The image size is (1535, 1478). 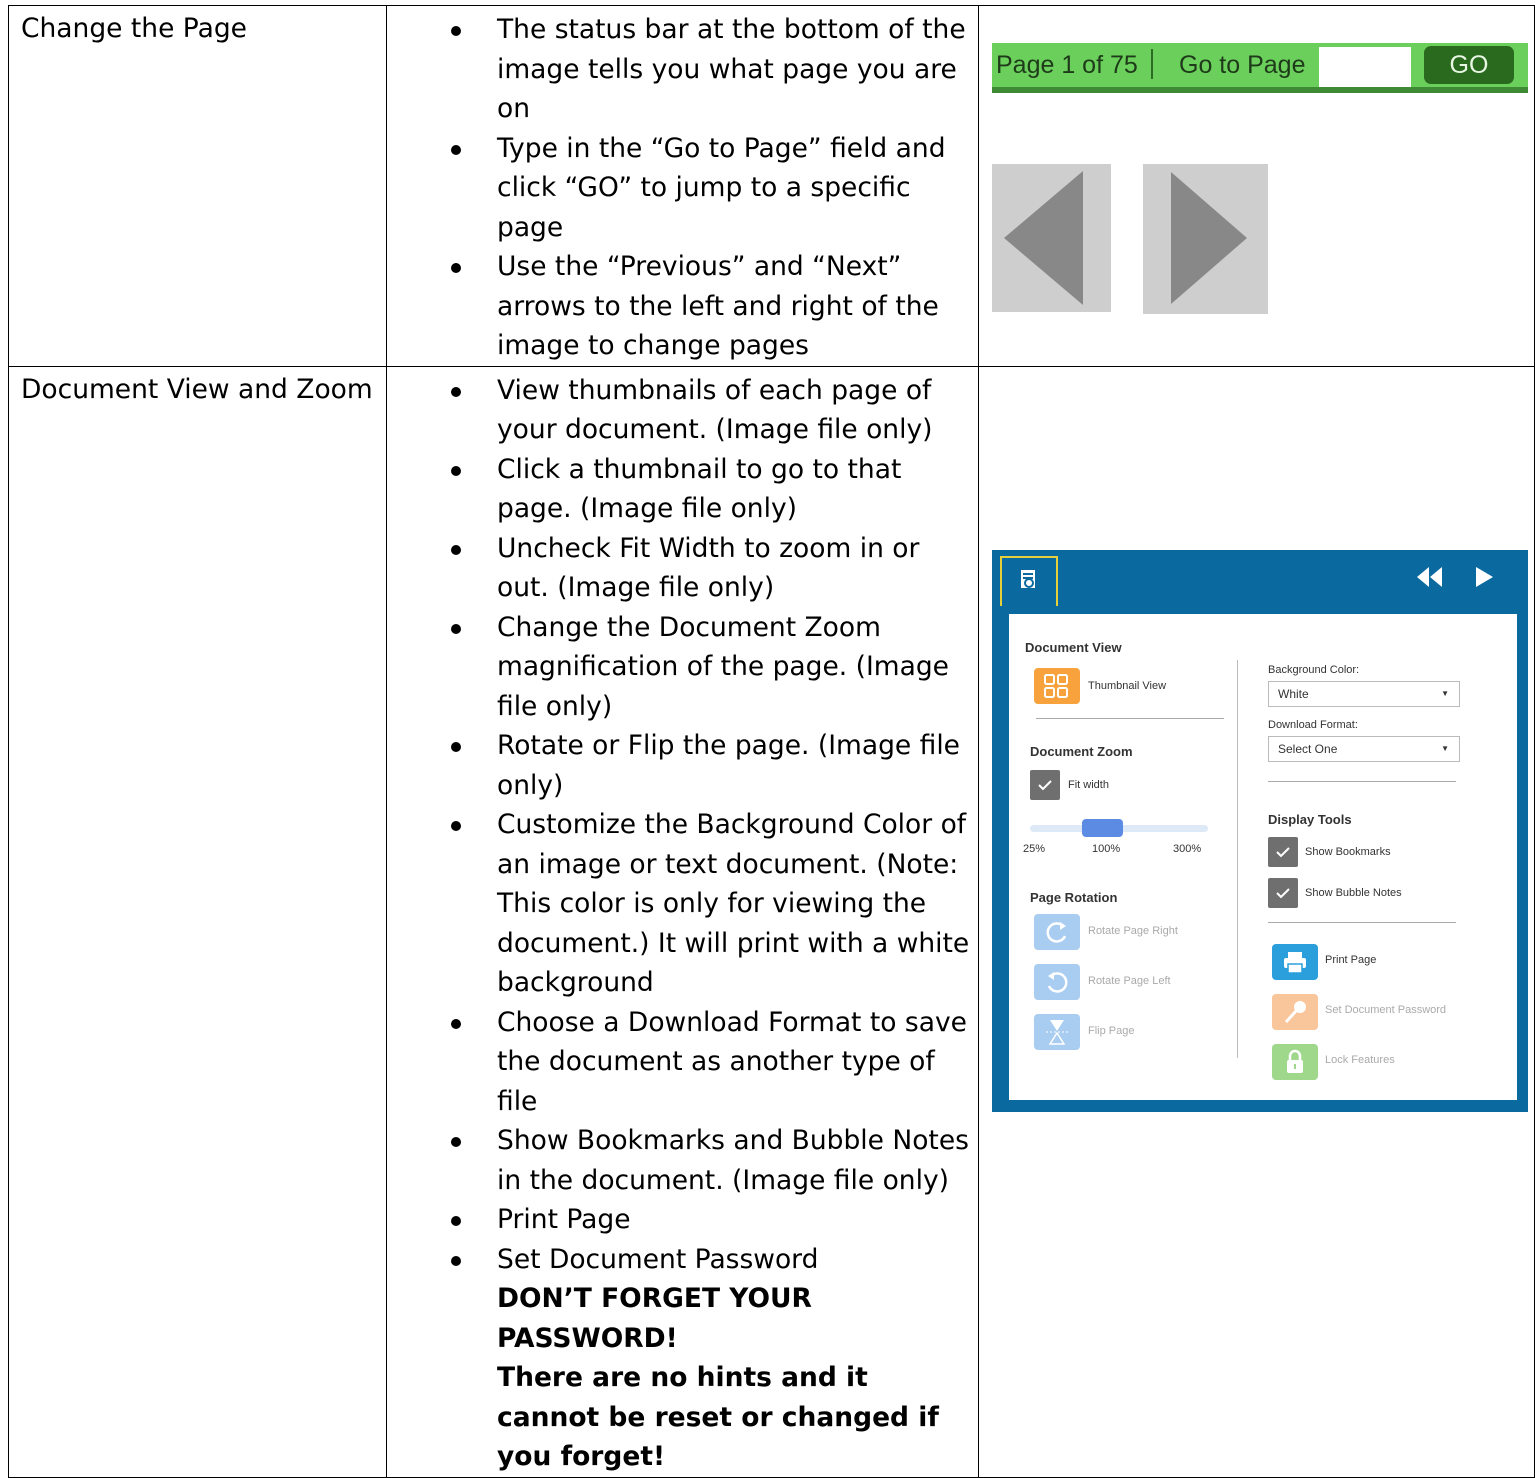 I want to click on arrow-right-icon, so click(x=1209, y=238).